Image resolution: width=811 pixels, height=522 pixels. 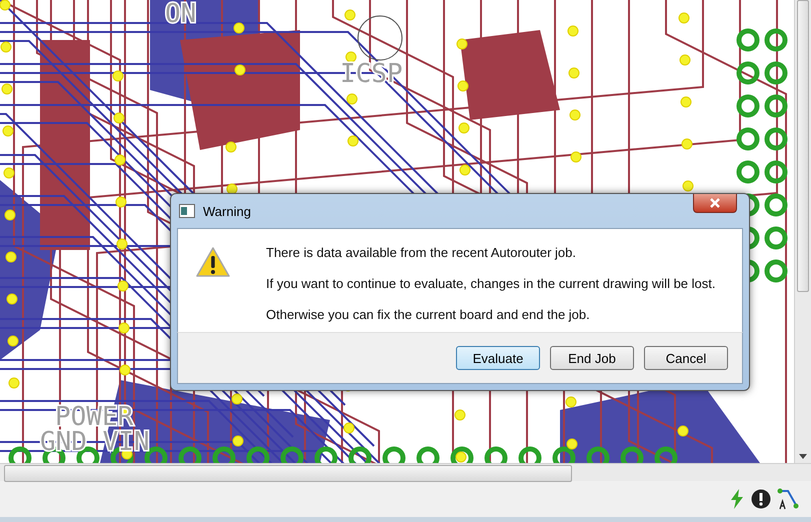 I want to click on dialog-button: Evaluate, so click(x=498, y=358).